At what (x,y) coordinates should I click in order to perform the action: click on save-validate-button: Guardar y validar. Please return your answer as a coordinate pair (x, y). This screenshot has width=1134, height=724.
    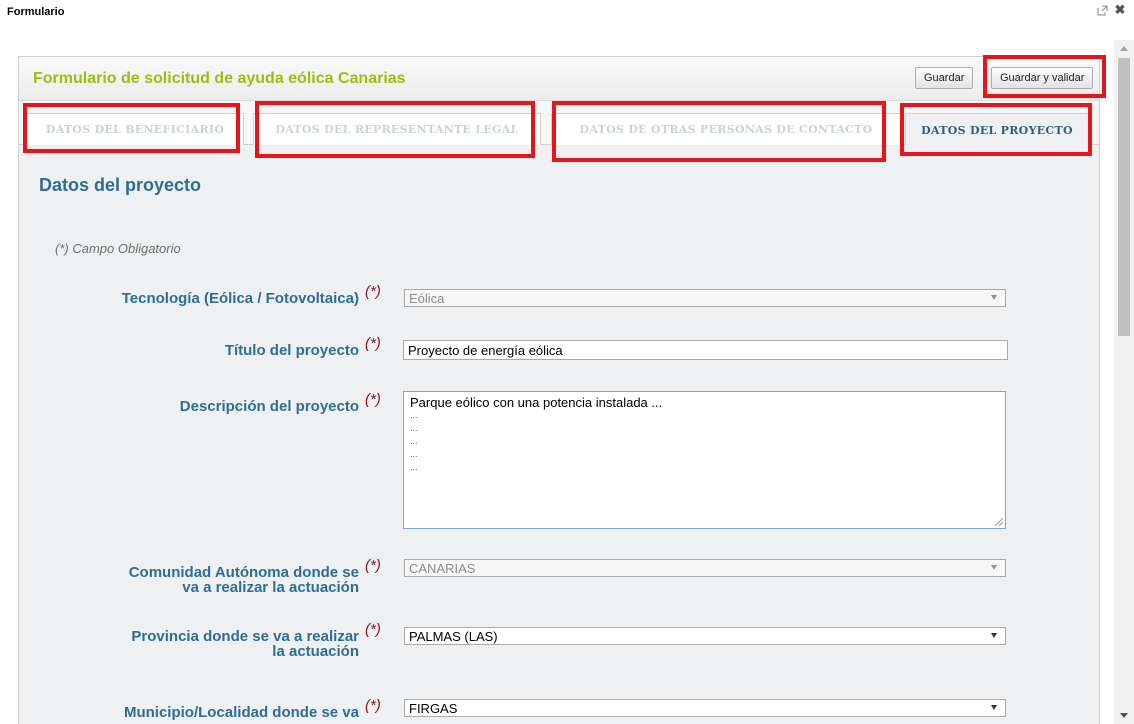
    Looking at the image, I should click on (1042, 78).